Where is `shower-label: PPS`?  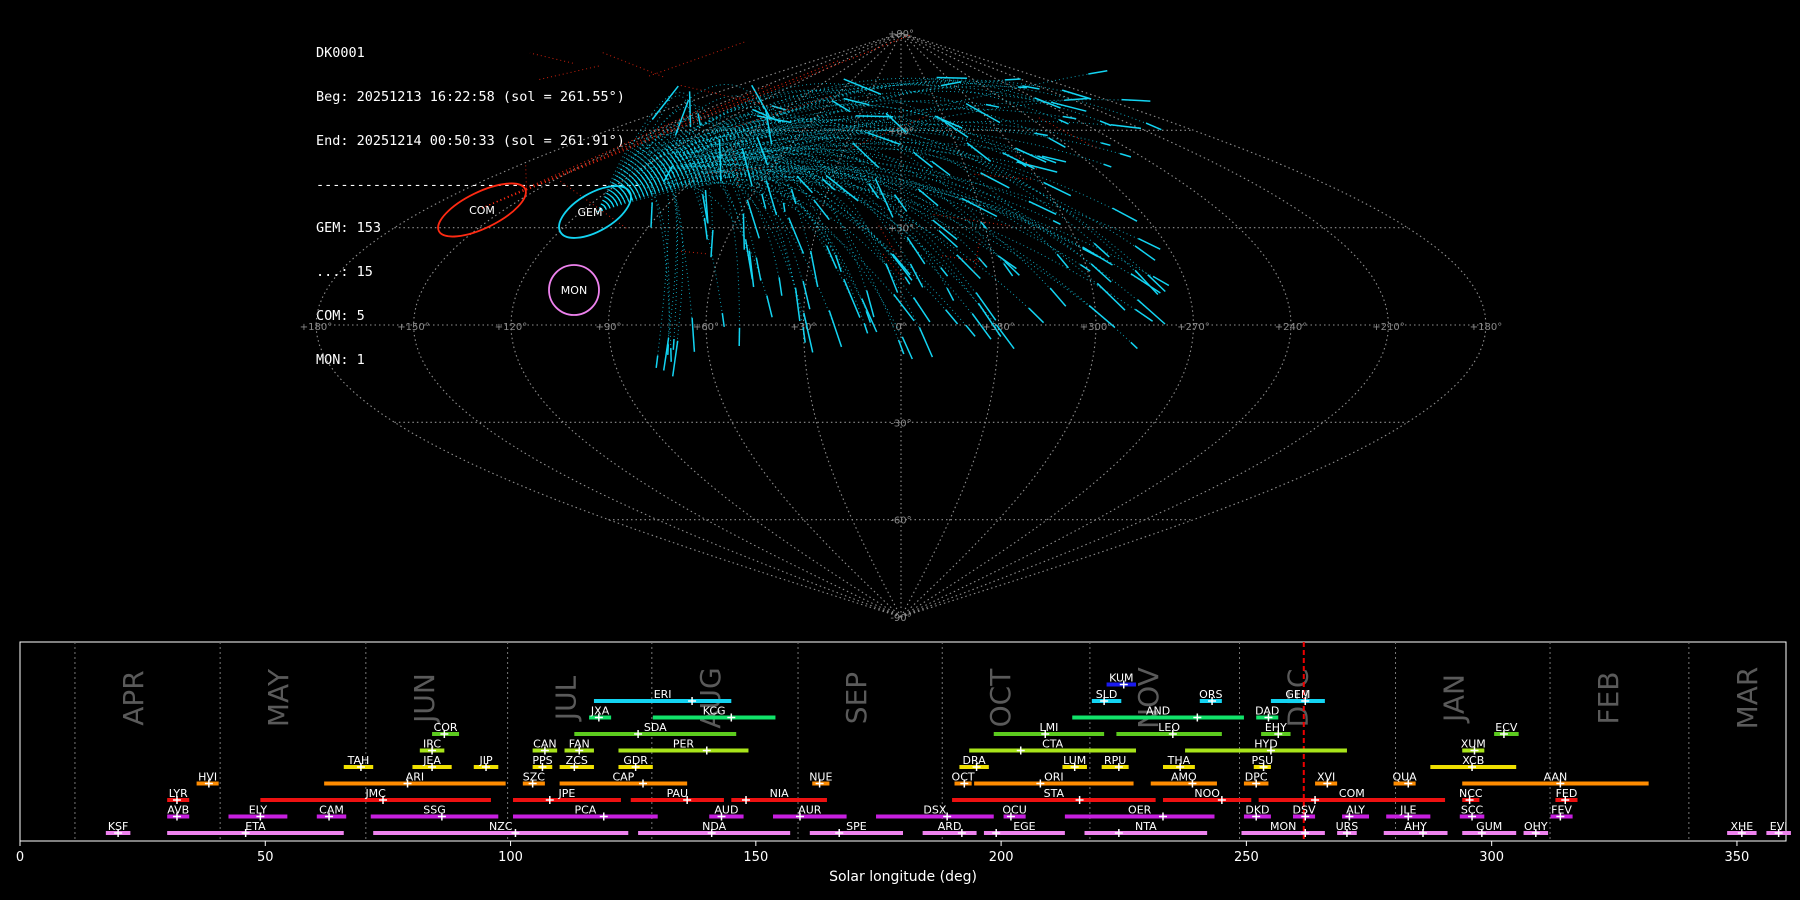
shower-label: PPS is located at coordinates (542, 760).